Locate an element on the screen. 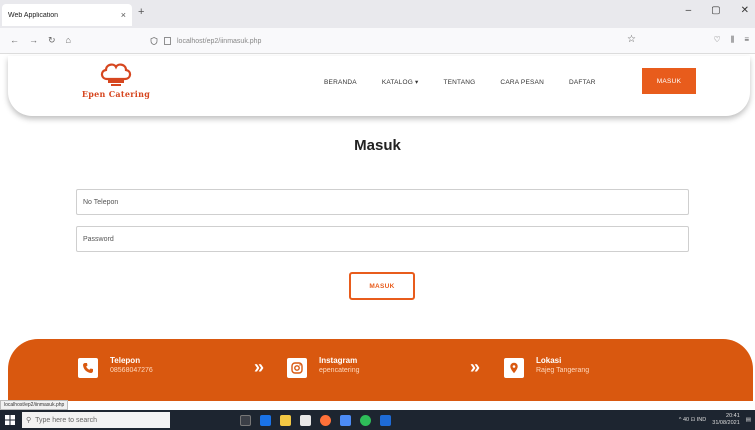 This screenshot has height=430, width=755. footer-location-value: Rajeg Tangerang is located at coordinates (563, 370).